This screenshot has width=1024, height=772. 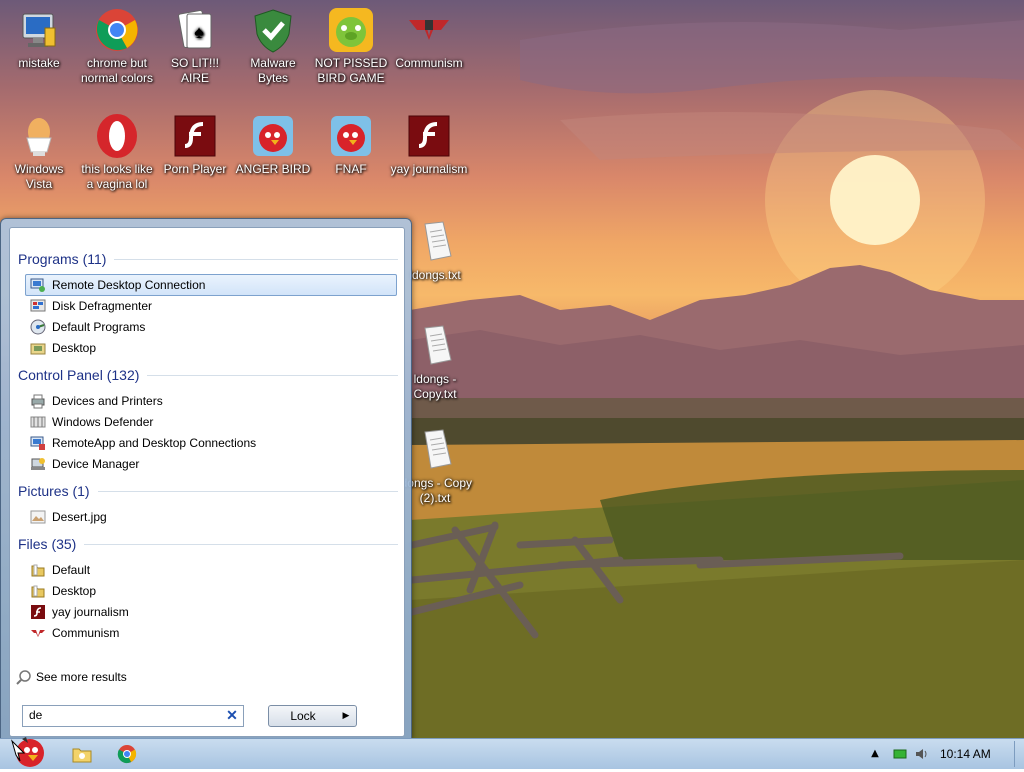 I want to click on desktop-icon-opera: this looks like a vagina lol, so click(x=117, y=152).